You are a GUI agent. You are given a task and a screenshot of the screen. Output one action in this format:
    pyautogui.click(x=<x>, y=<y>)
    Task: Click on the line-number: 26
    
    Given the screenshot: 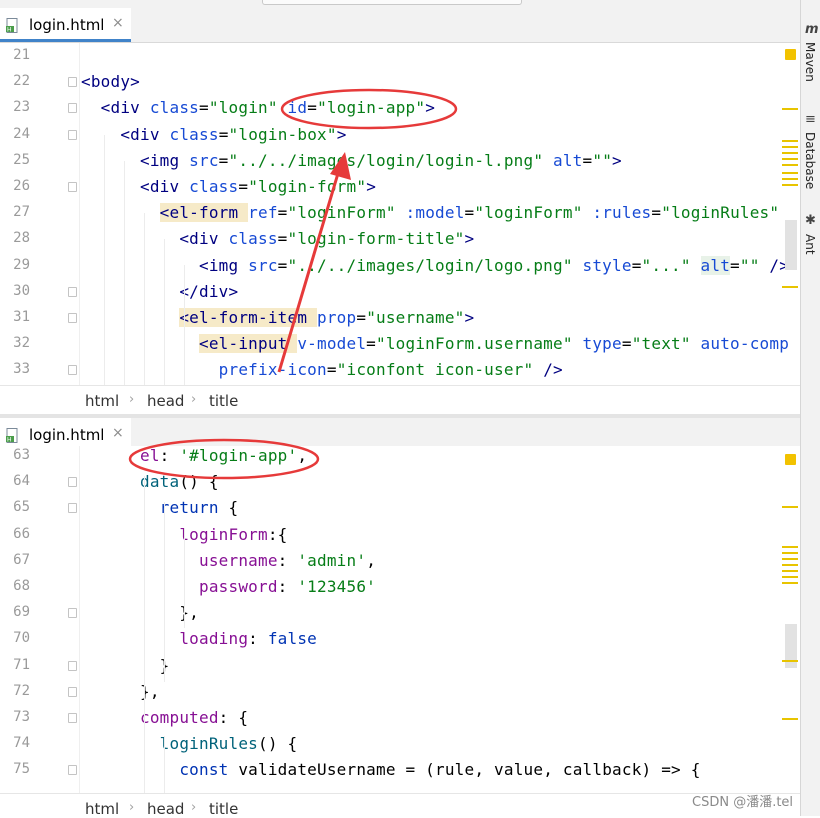 What is the action you would take?
    pyautogui.click(x=15, y=186)
    